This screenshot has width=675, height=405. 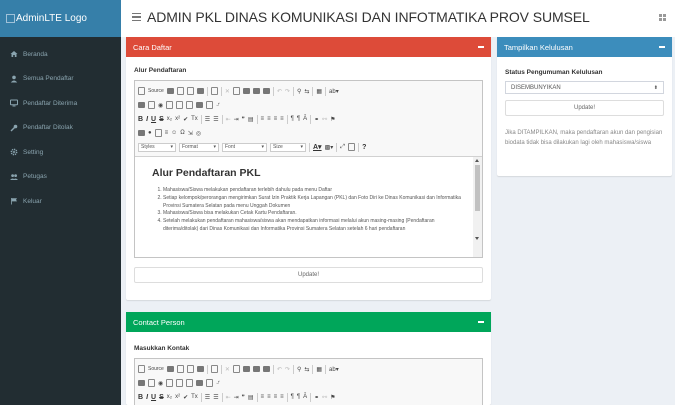 What do you see at coordinates (244, 147) in the screenshot?
I see `font-dropdown: Font ▾` at bounding box center [244, 147].